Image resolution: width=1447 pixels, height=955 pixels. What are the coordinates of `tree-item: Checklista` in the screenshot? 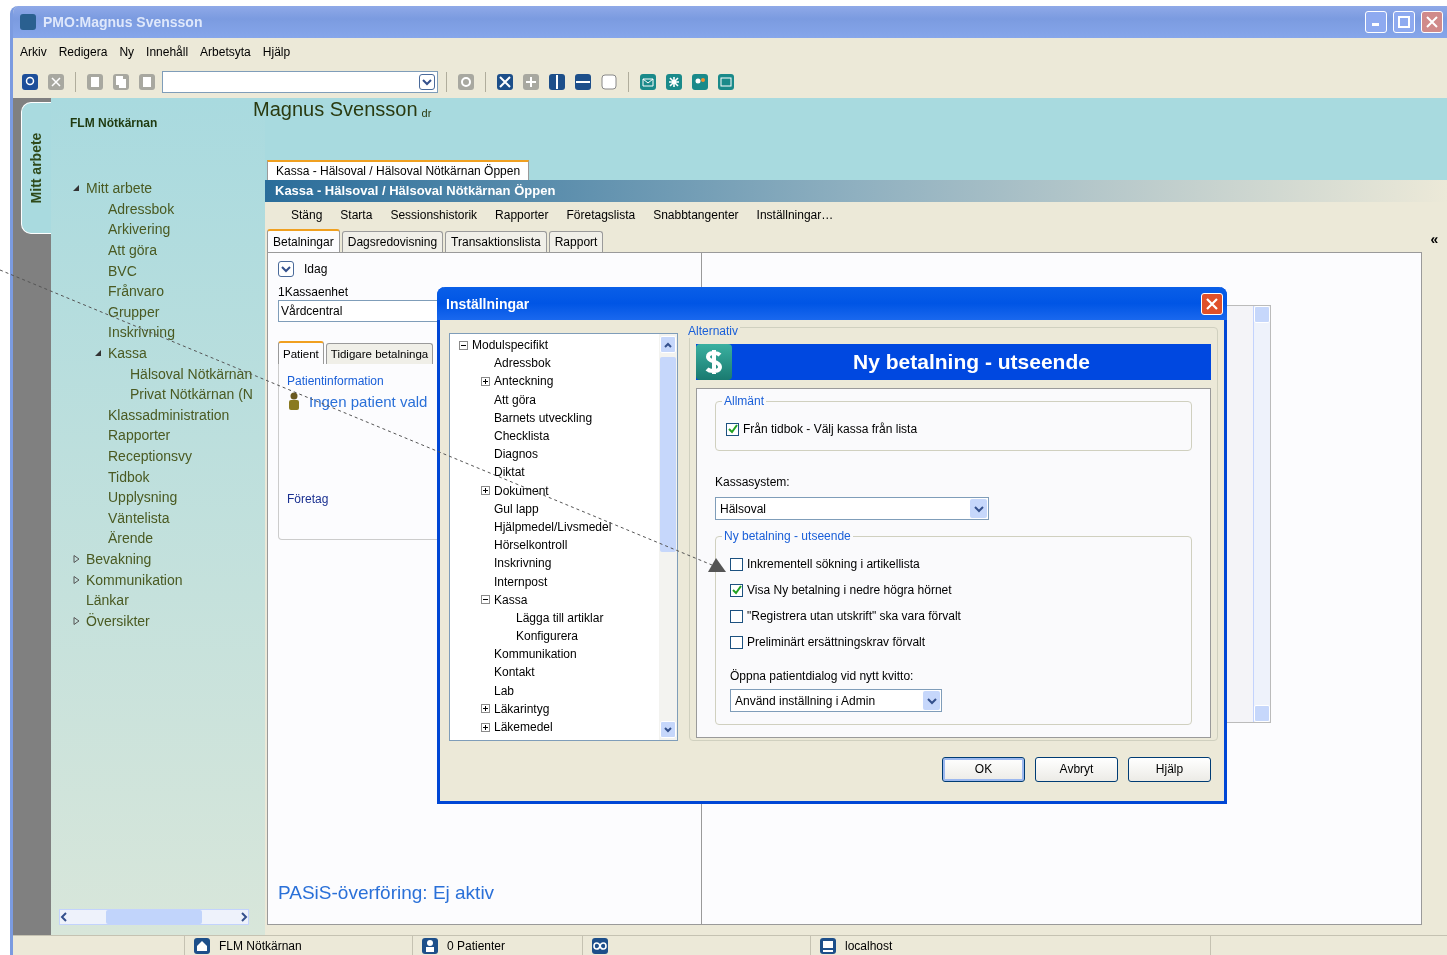 It's located at (522, 436).